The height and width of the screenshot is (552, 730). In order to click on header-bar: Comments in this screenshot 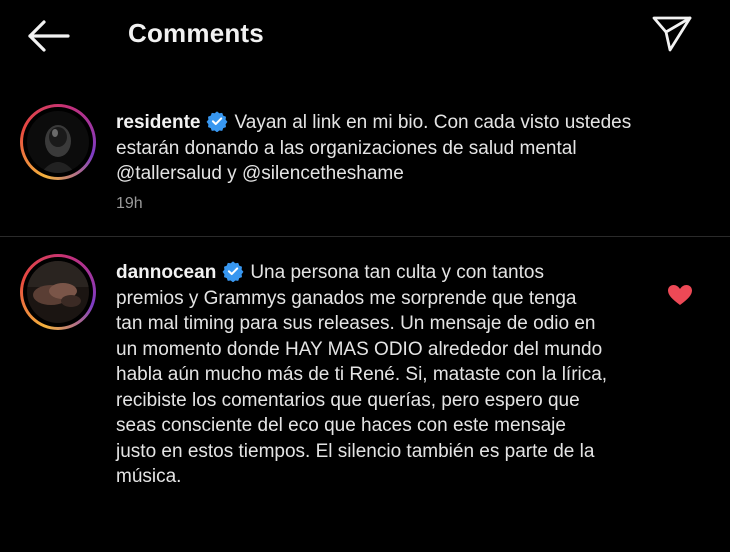, I will do `click(365, 36)`.